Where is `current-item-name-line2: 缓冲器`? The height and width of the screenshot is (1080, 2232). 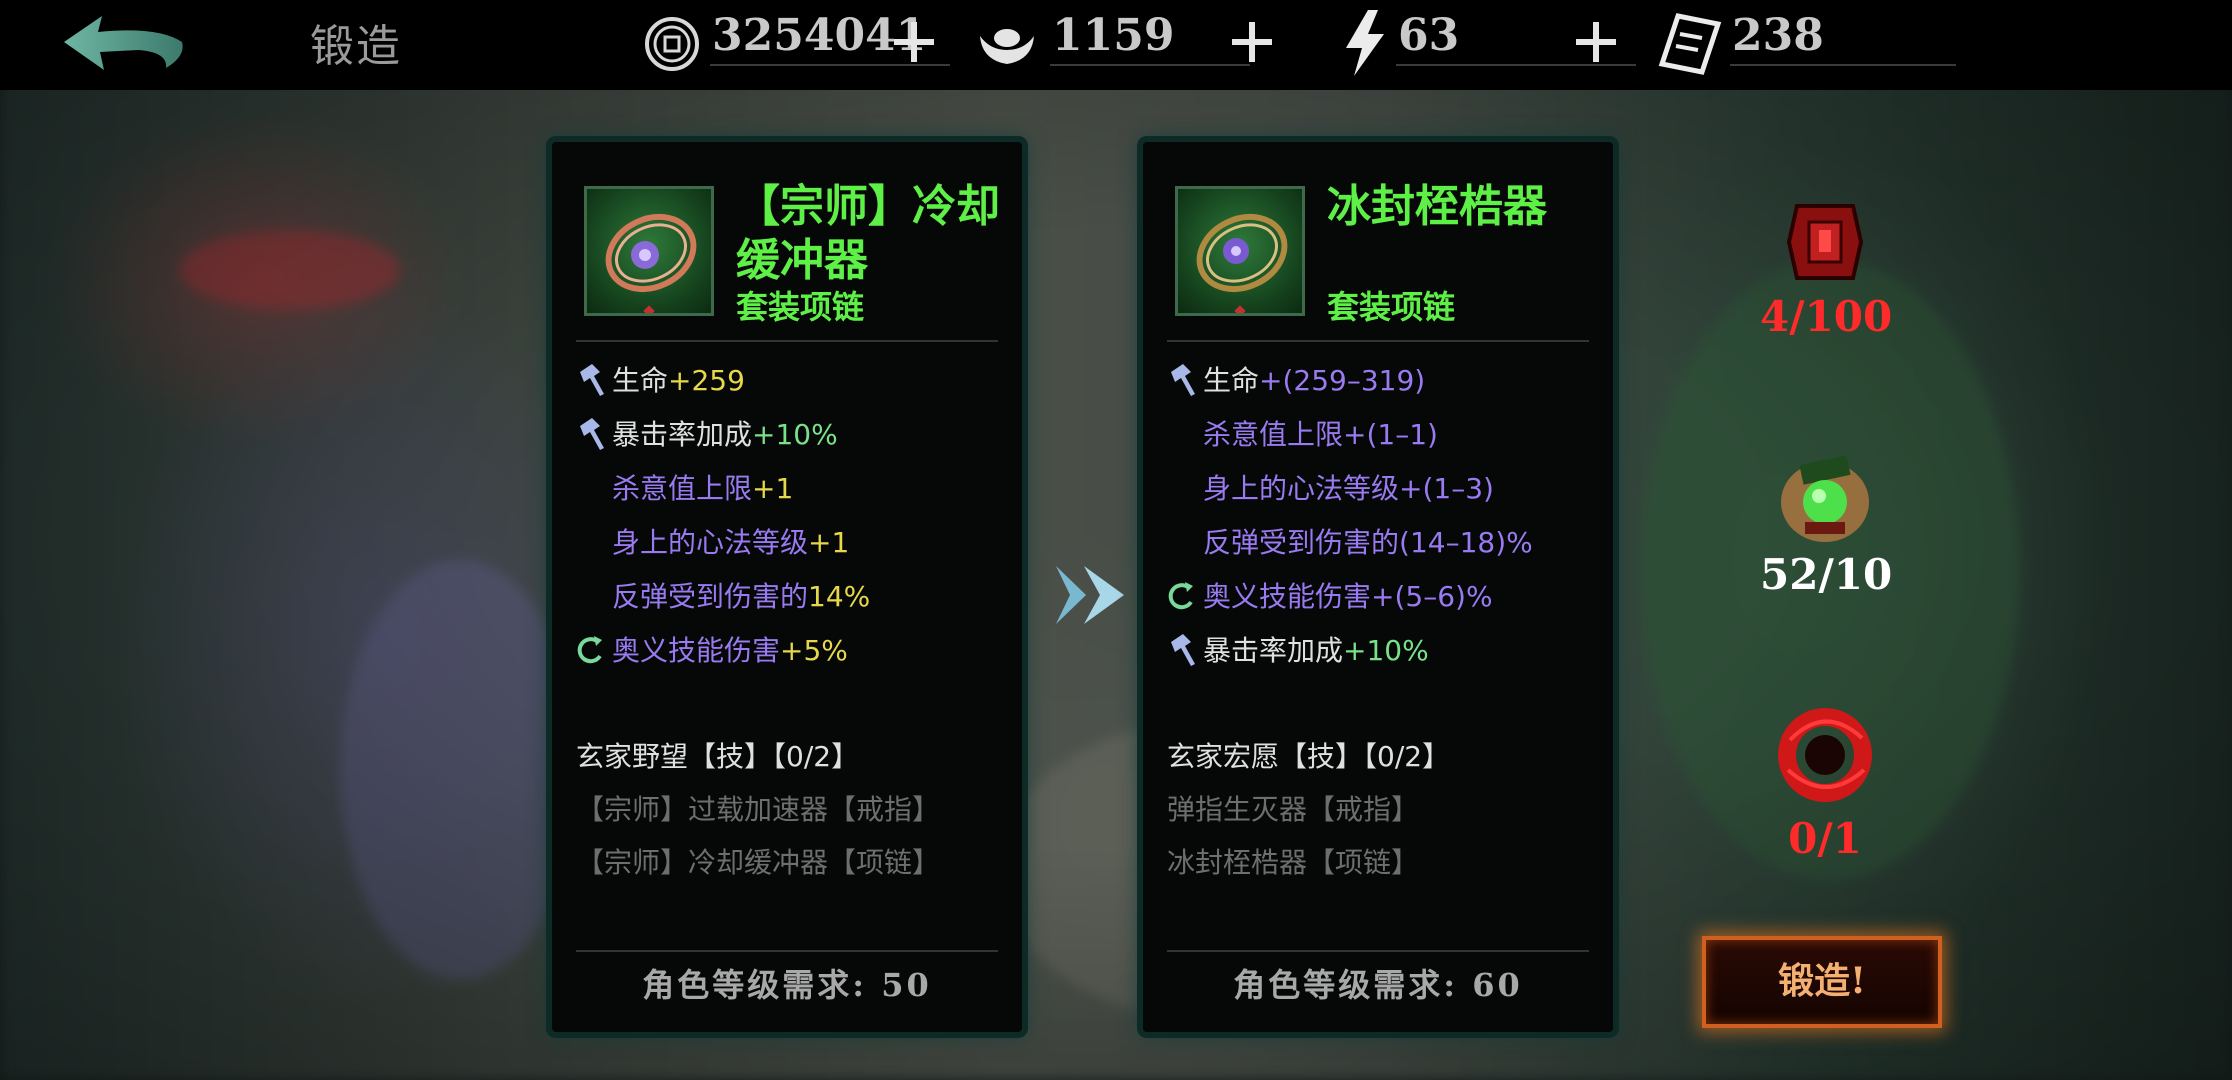
current-item-name-line2: 缓冲器 is located at coordinates (802, 260).